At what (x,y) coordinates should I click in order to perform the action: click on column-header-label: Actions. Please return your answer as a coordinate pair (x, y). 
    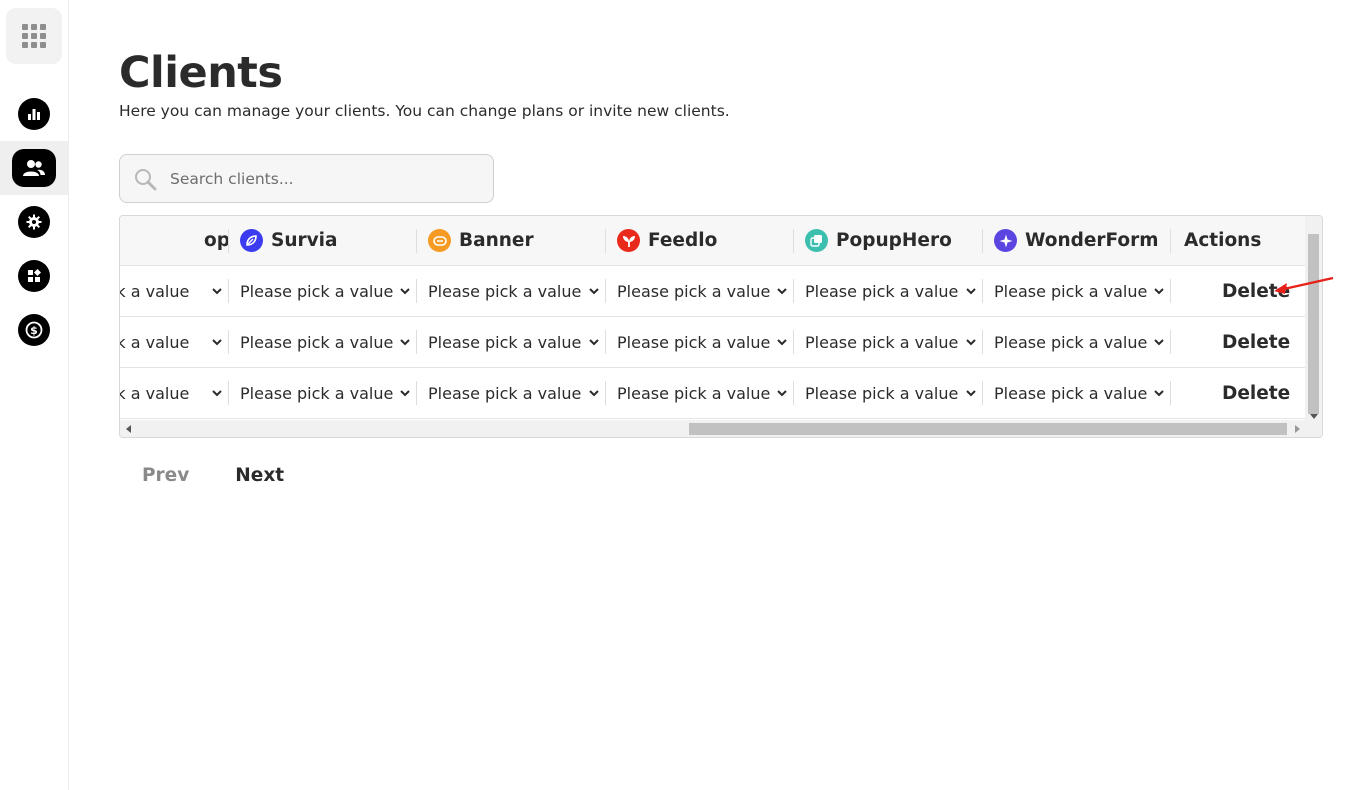
    Looking at the image, I should click on (1223, 240).